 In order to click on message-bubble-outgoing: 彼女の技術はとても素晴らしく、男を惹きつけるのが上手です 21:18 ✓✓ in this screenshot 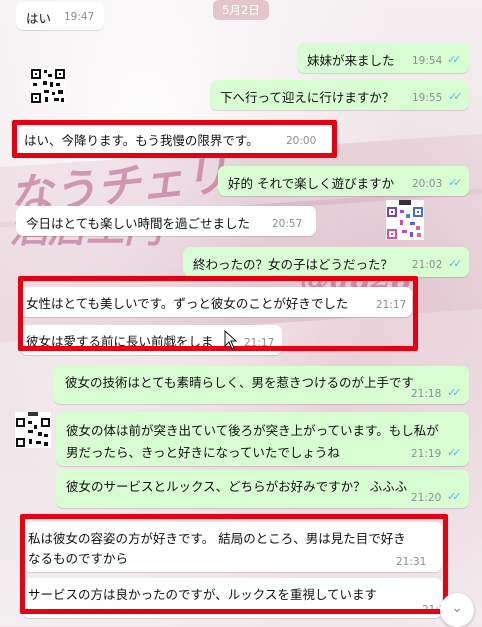, I will do `click(261, 385)`.